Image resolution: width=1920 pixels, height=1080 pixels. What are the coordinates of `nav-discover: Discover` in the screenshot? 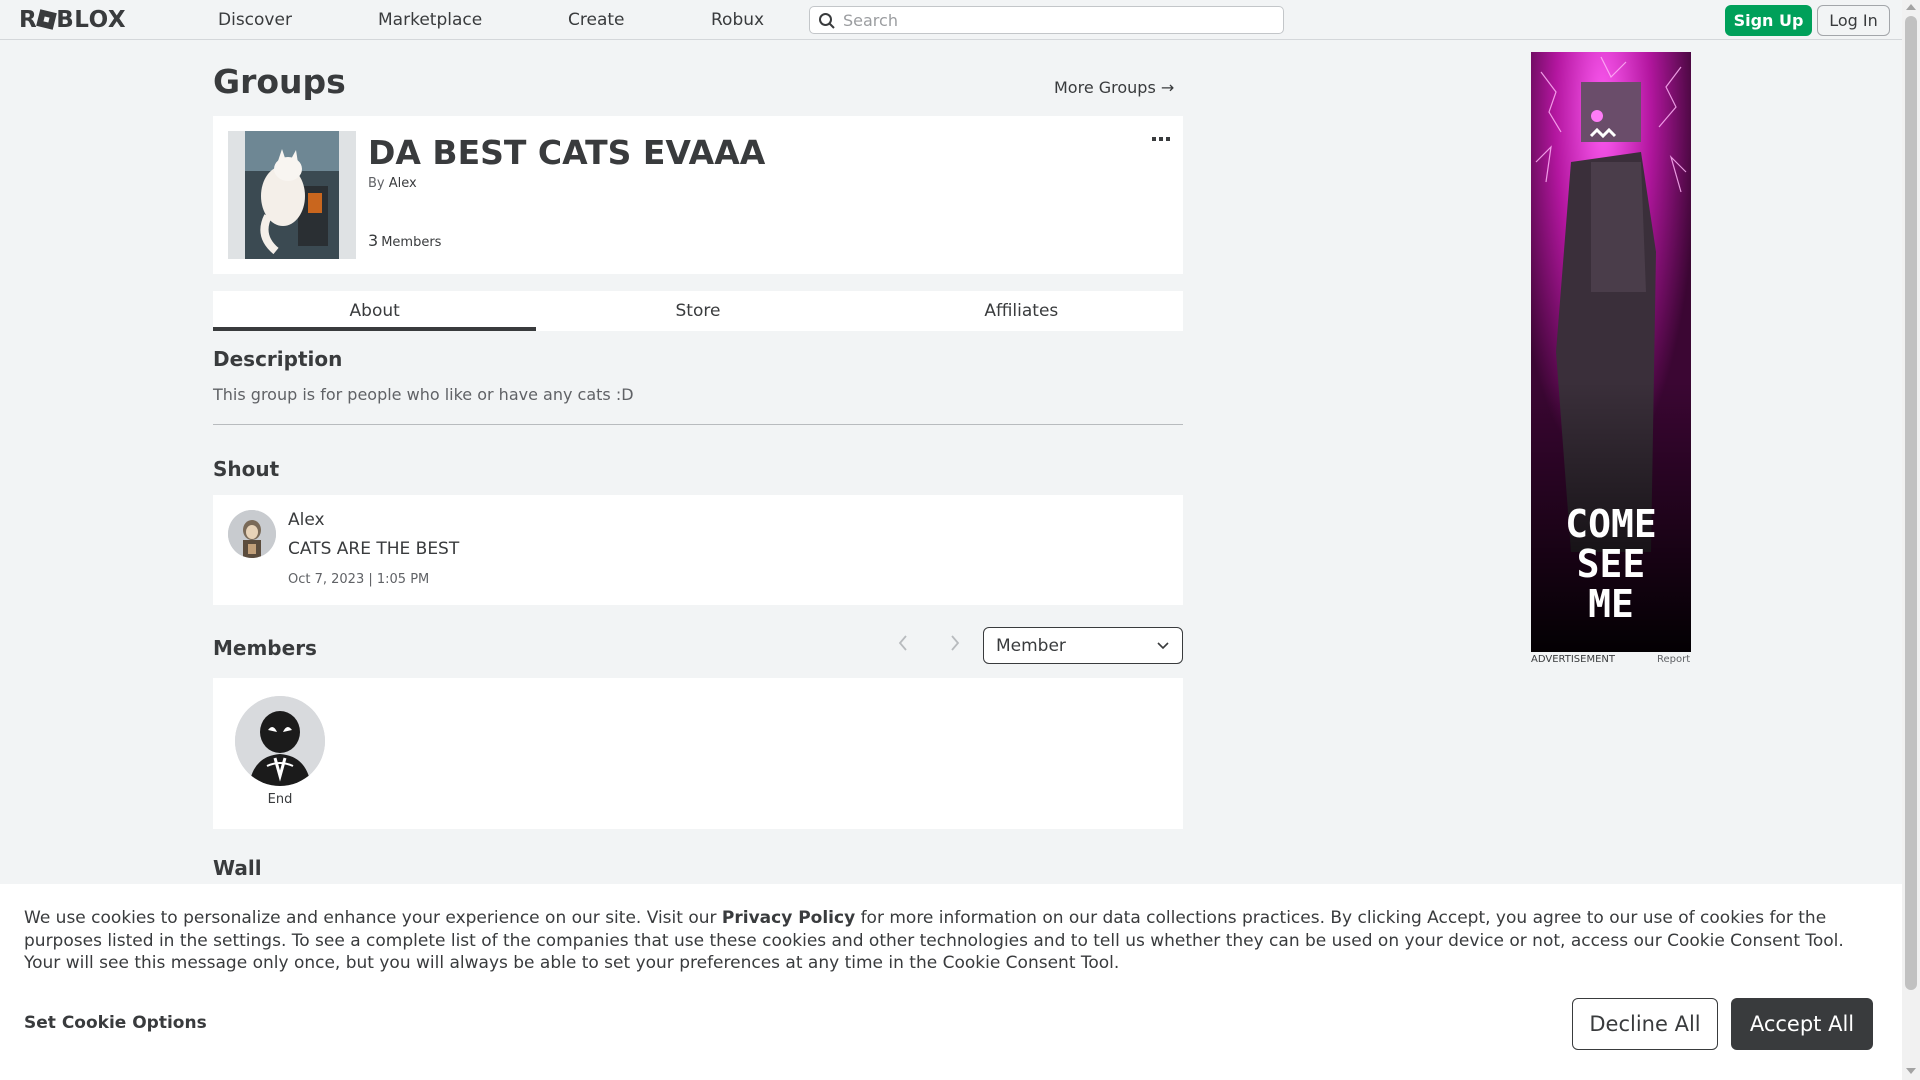 It's located at (255, 20).